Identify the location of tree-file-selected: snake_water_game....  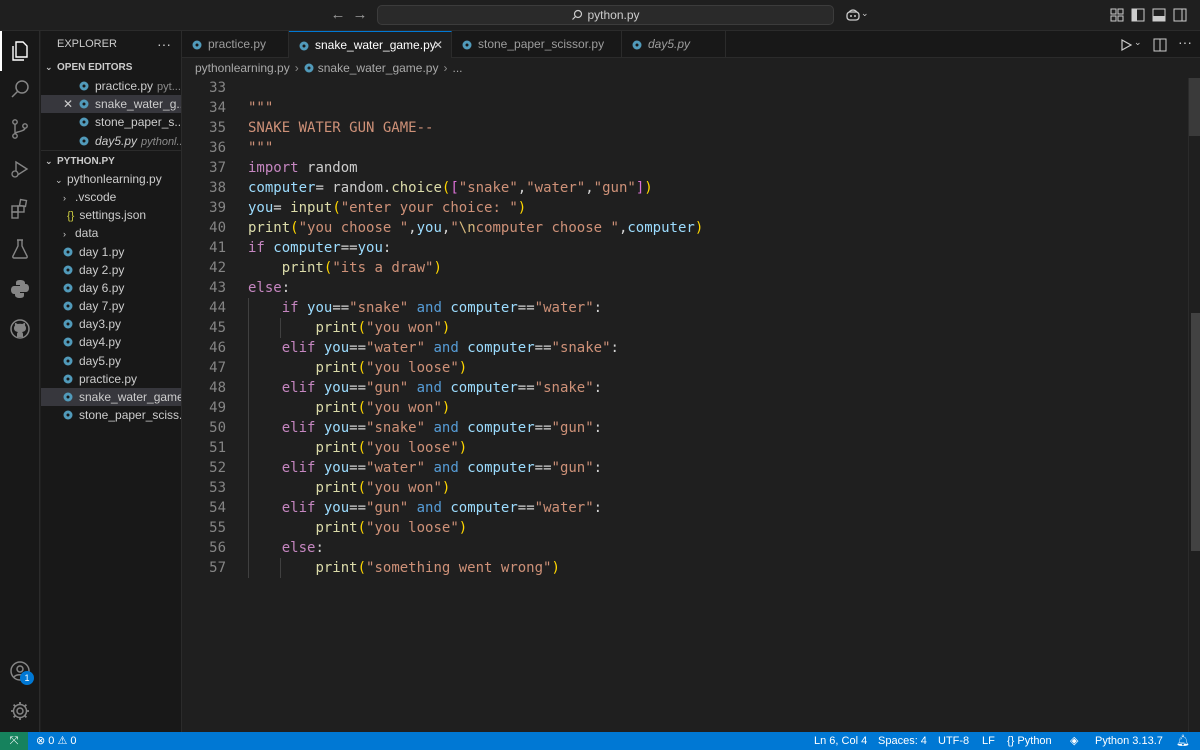
(111, 397).